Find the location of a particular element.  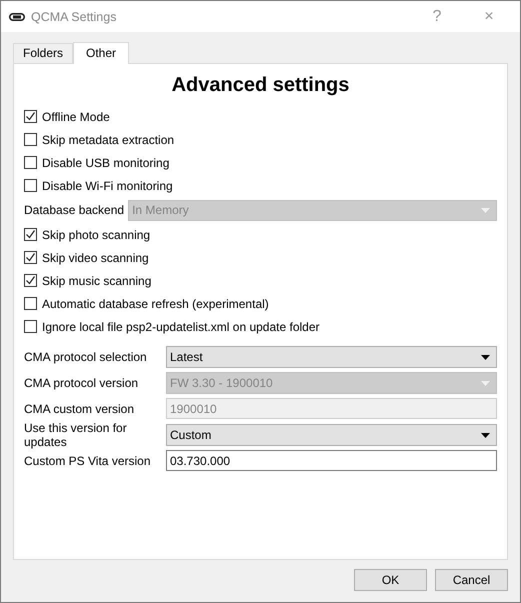

input-field: 03.730.000 is located at coordinates (331, 460).